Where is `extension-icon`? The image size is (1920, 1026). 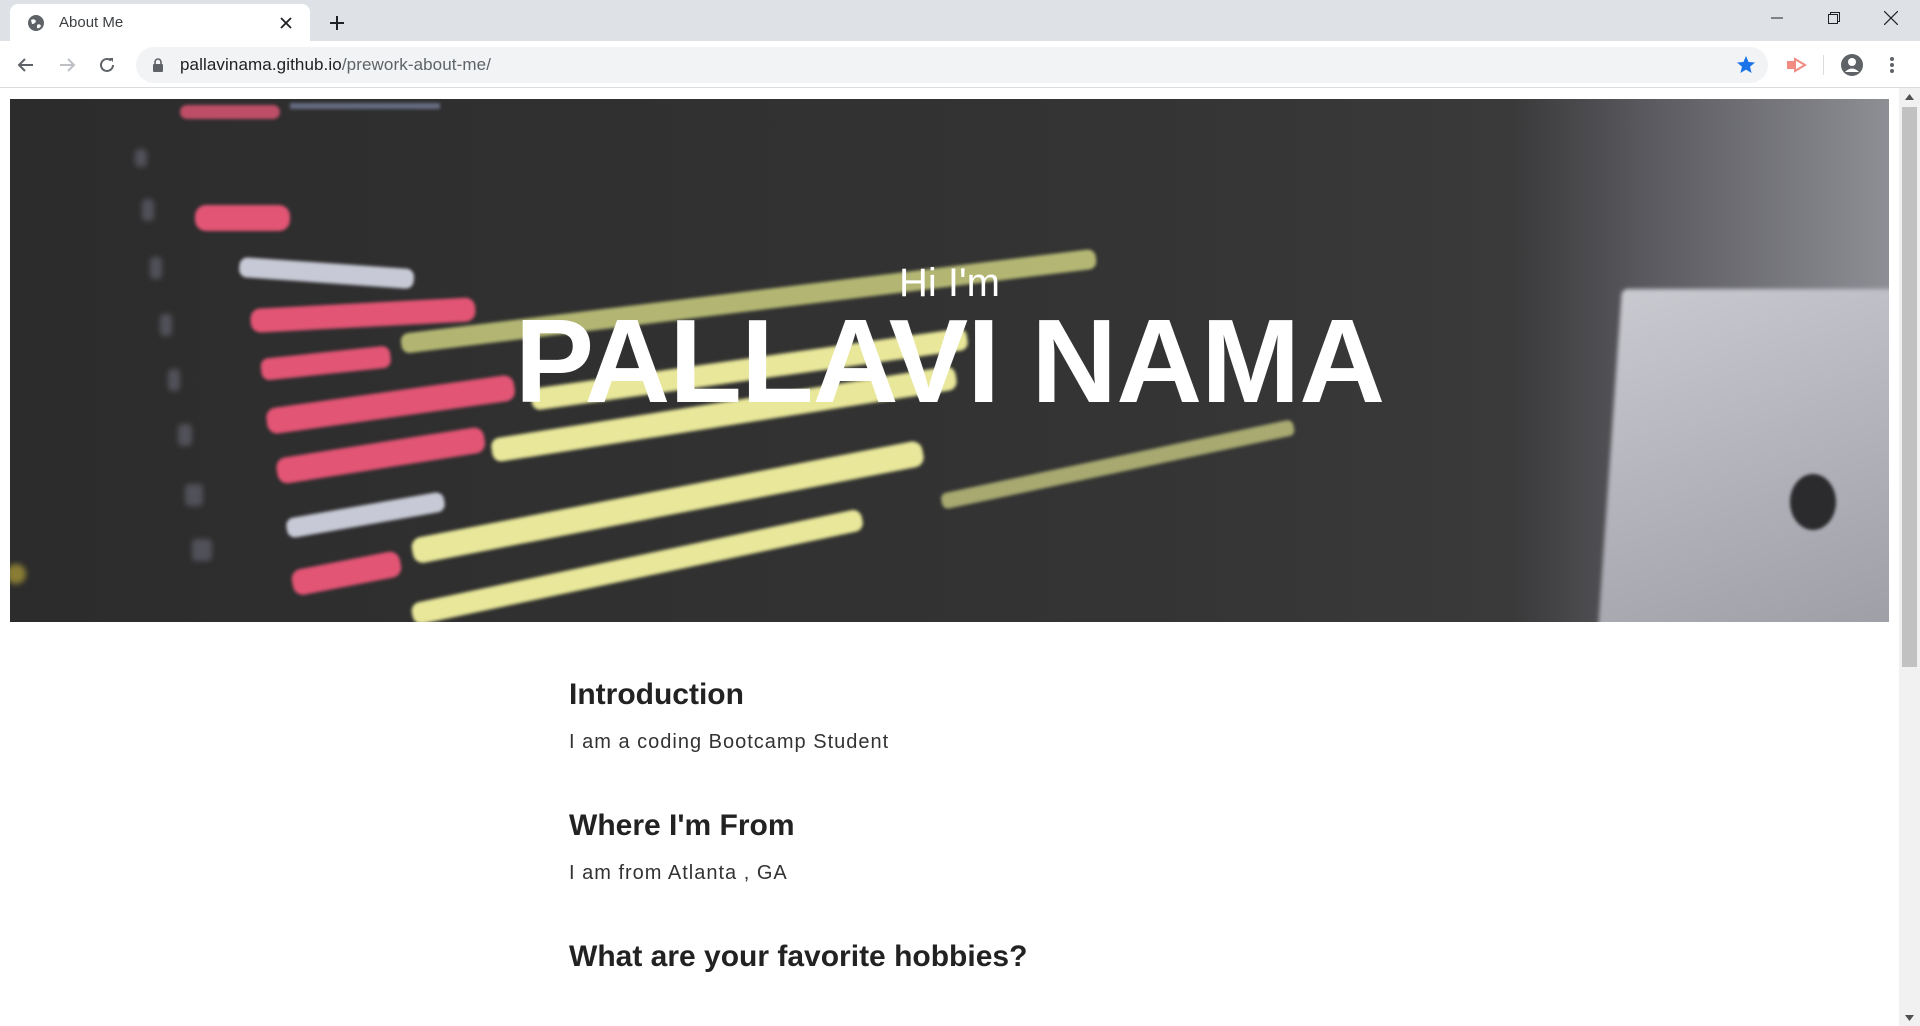 extension-icon is located at coordinates (1796, 65).